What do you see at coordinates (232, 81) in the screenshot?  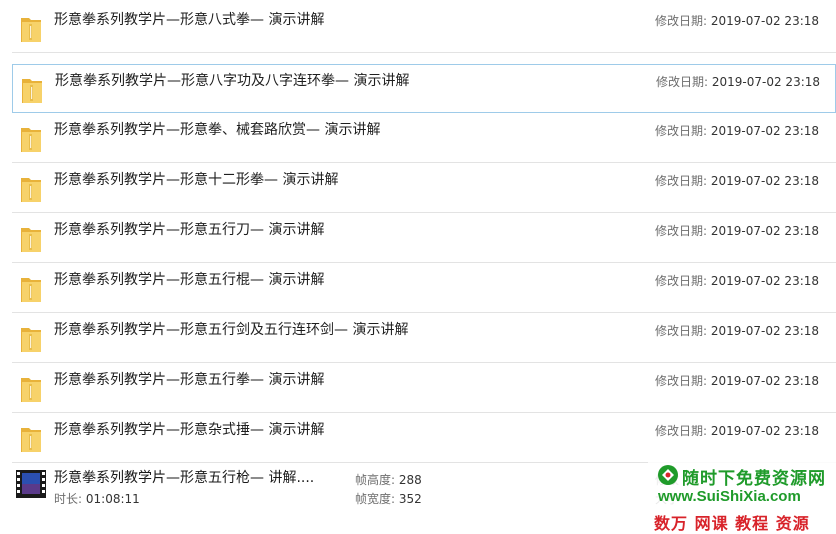 I see `folder-name: 形意拳系列教学片—形意八字功及八字连环拳— 演示讲解` at bounding box center [232, 81].